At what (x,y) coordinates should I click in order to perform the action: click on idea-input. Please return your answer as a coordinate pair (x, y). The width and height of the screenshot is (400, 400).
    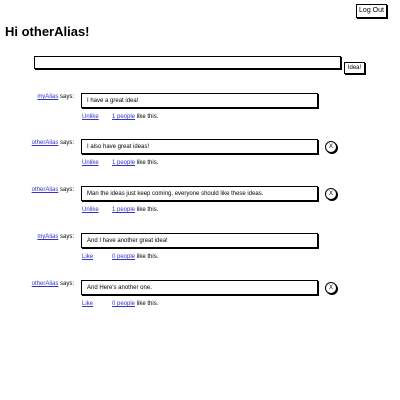
    Looking at the image, I should click on (187, 62).